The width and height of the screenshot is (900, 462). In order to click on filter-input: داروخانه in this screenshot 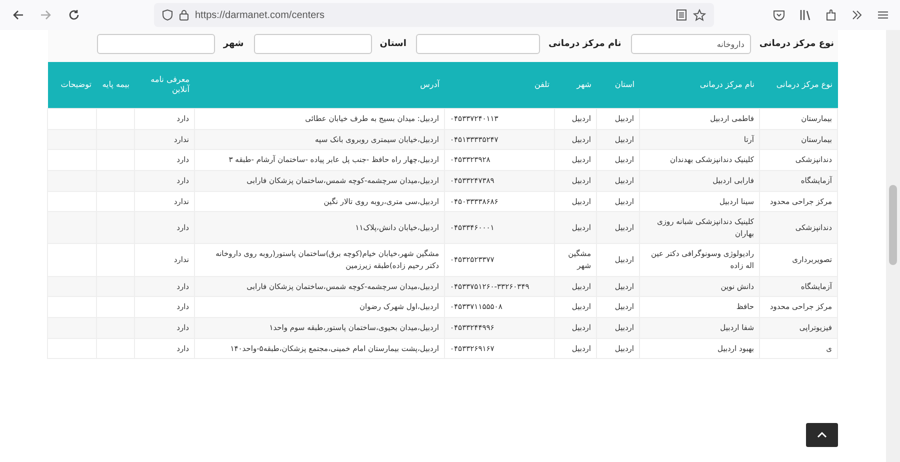, I will do `click(691, 44)`.